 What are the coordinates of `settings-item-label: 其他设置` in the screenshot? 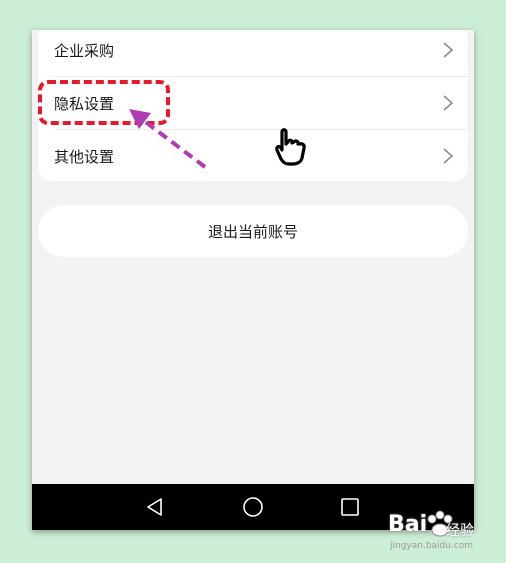 It's located at (84, 156).